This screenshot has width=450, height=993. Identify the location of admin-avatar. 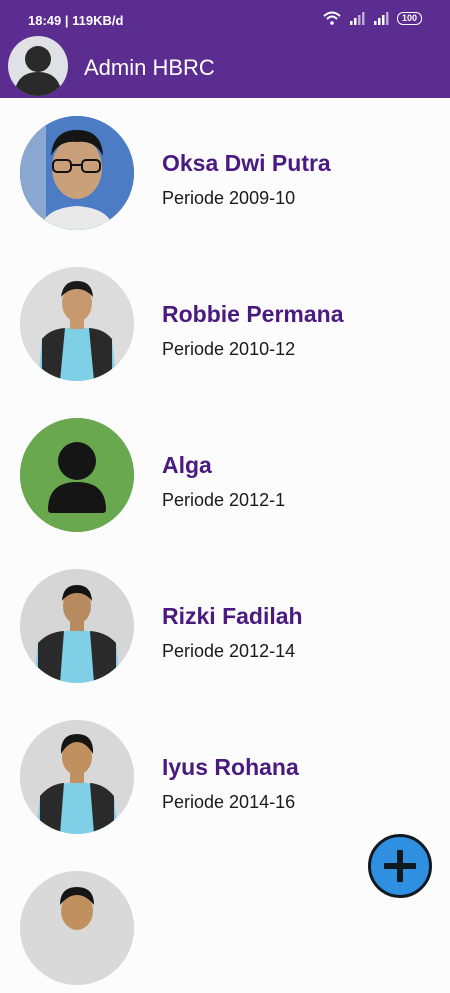
(38, 66).